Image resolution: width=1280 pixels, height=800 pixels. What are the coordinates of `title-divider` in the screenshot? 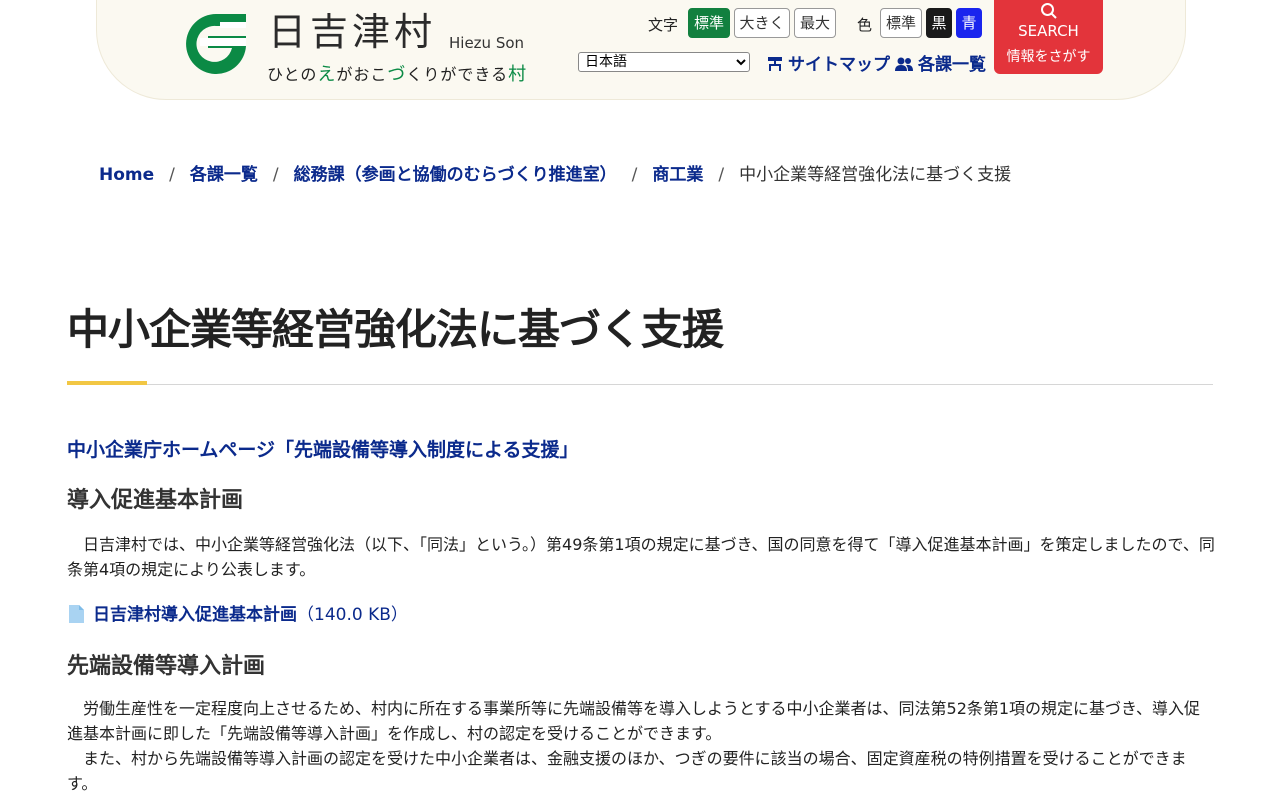 It's located at (640, 384).